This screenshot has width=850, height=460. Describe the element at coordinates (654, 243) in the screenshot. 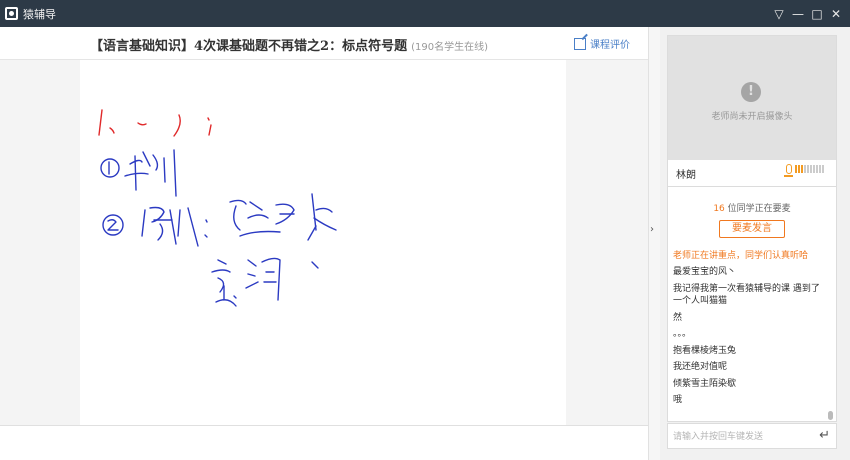

I see `sidebar-divider` at that location.